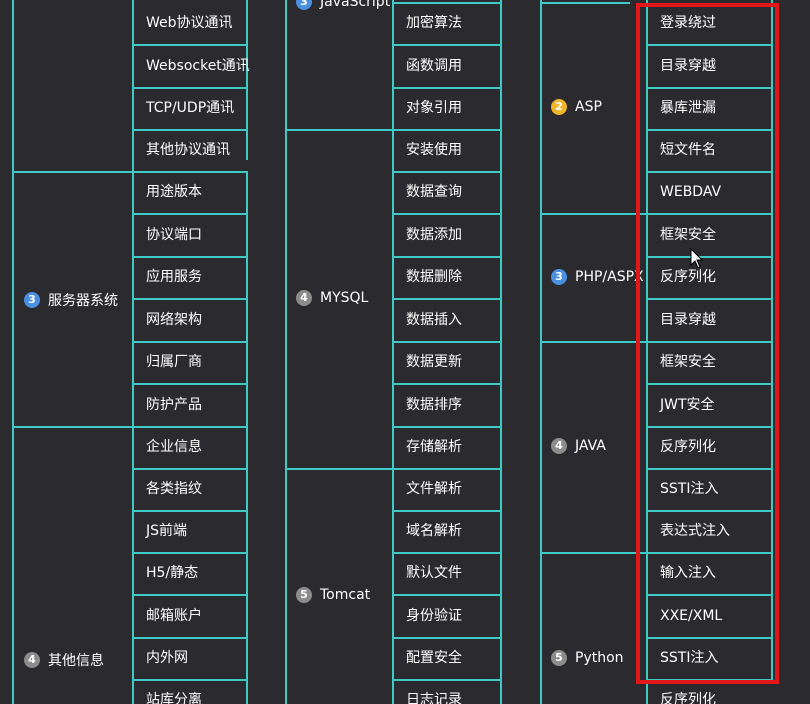 The image size is (810, 704). I want to click on leaf-node: TCP/UDP通讯, so click(184, 108).